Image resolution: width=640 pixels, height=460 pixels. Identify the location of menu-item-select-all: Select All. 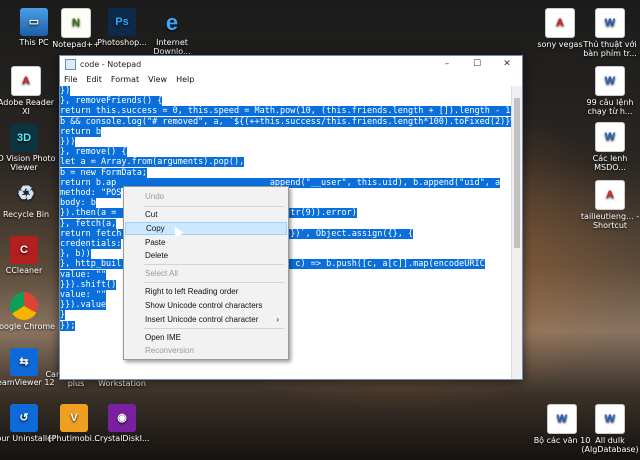
(206, 273).